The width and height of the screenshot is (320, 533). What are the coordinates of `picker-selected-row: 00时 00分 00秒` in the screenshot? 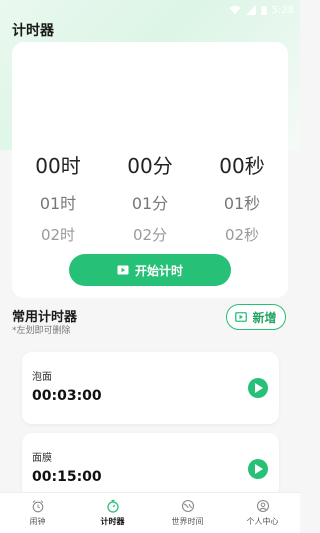 It's located at (150, 164).